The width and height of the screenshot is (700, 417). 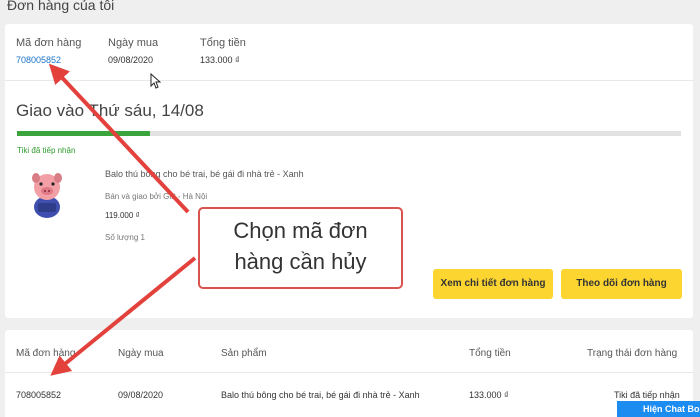 I want to click on delivery-title: Giao vào Thứ sáu, 14/08, so click(x=110, y=110).